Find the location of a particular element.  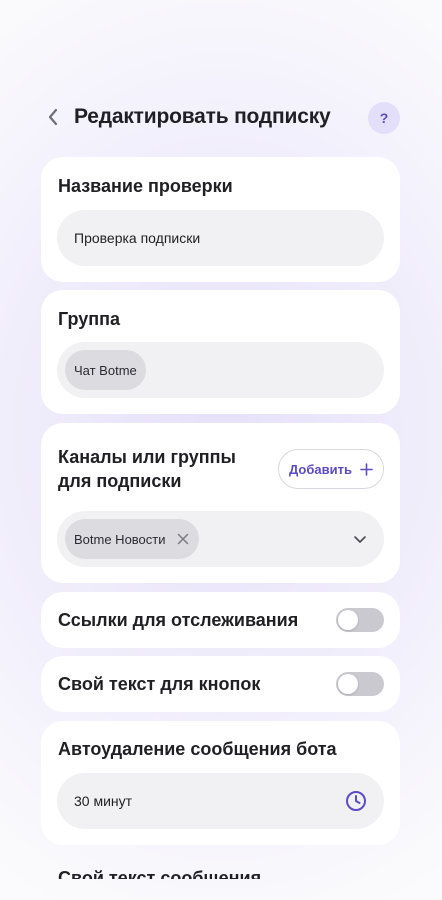

tracking-links-toggle is located at coordinates (360, 620).